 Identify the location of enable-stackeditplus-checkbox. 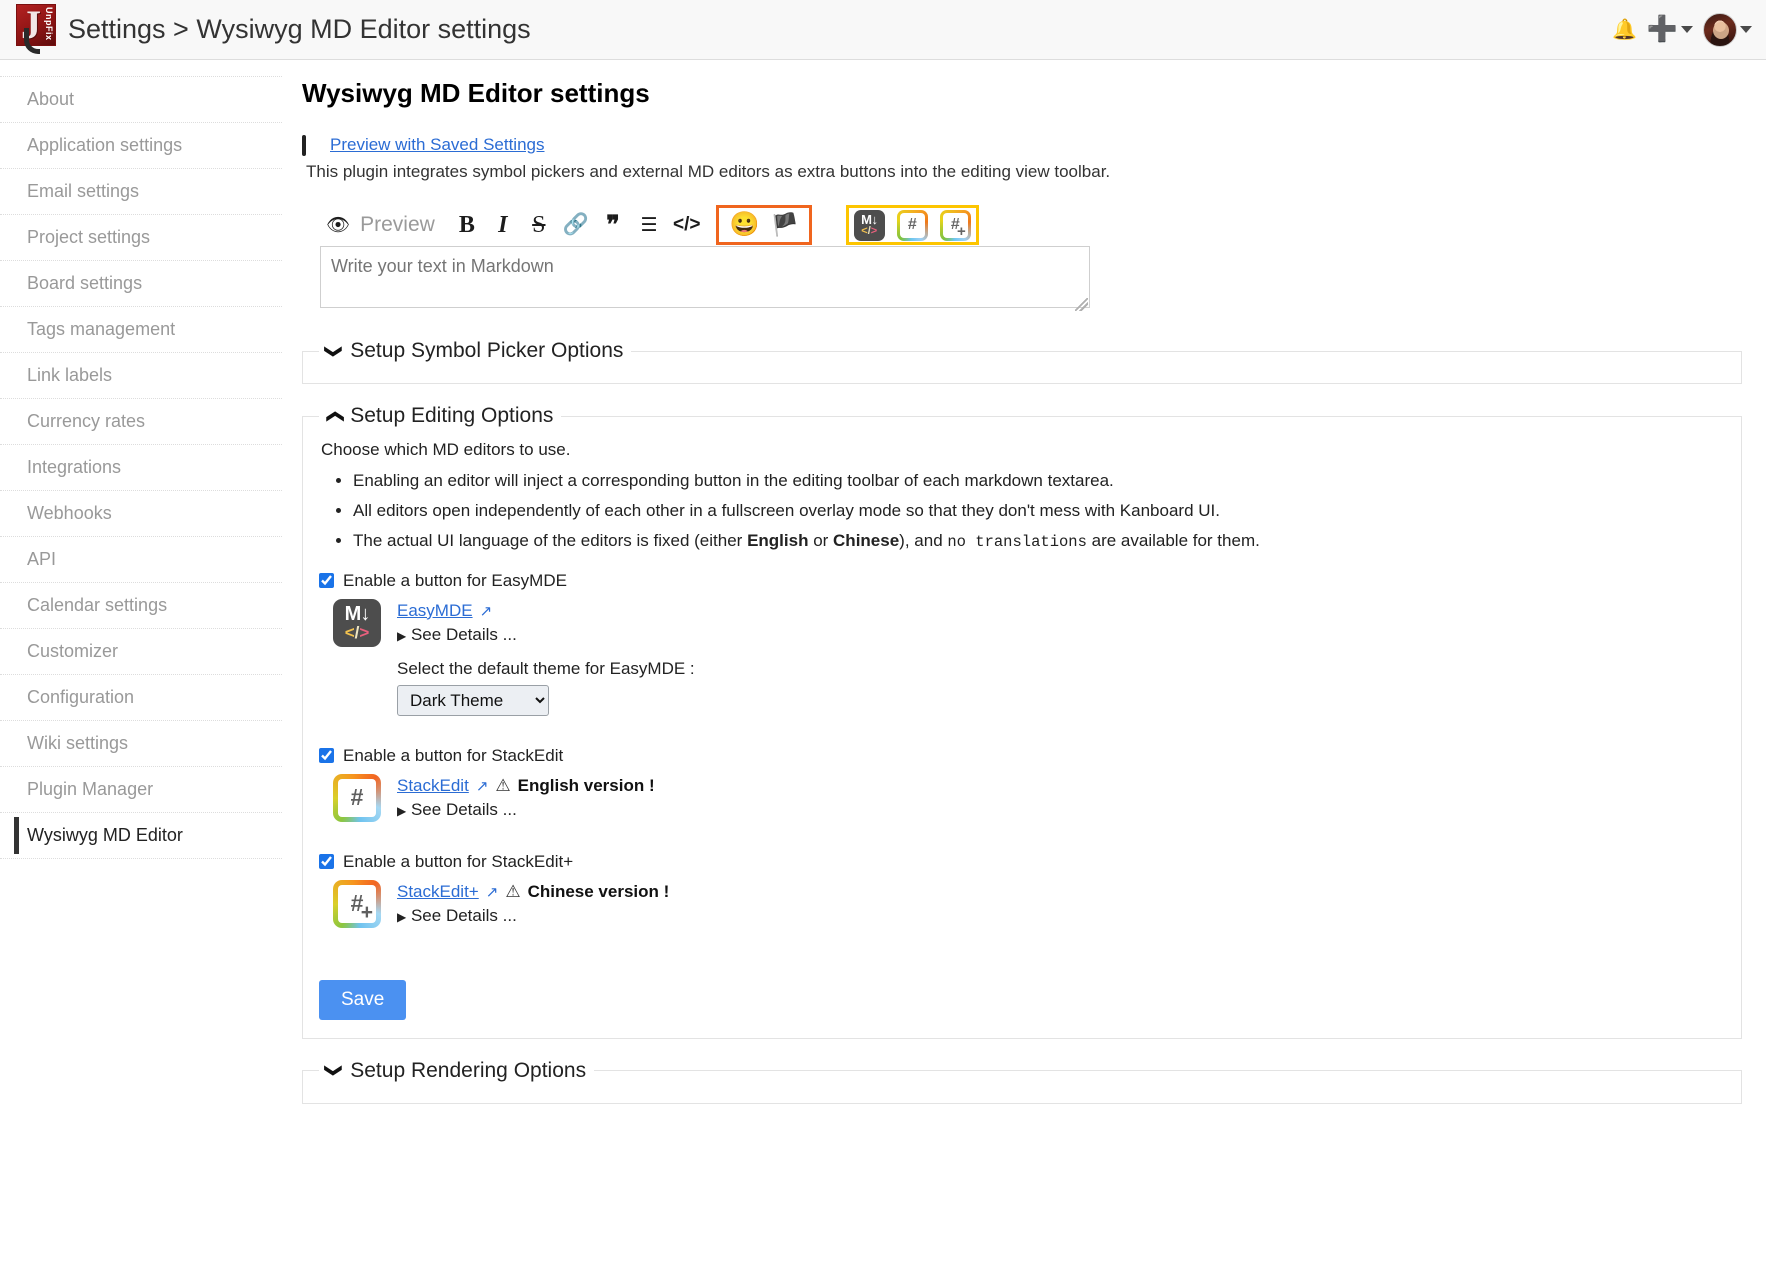
(326, 862).